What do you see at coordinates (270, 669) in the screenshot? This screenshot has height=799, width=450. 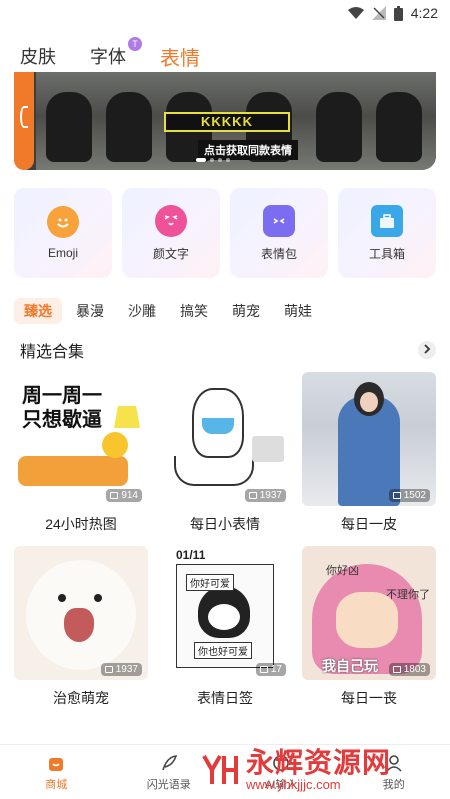 I see `image-count-badge: 17` at bounding box center [270, 669].